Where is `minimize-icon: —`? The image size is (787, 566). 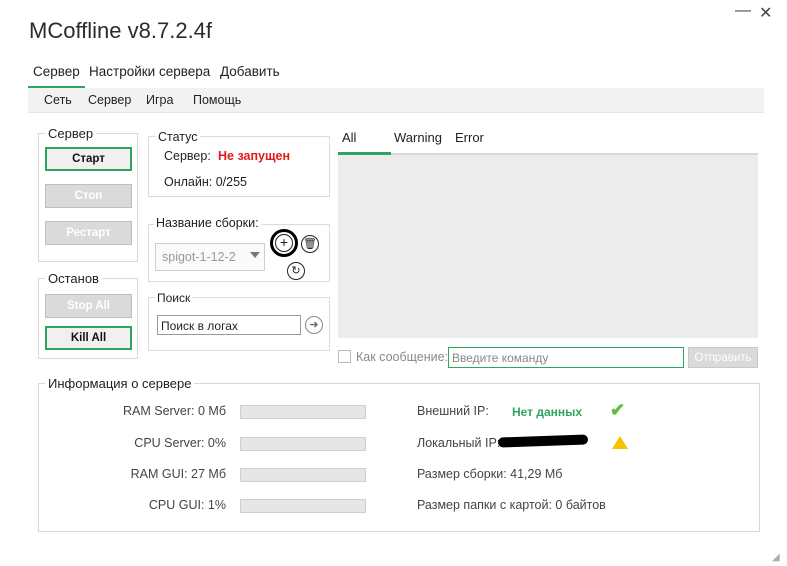 minimize-icon: — is located at coordinates (743, 11).